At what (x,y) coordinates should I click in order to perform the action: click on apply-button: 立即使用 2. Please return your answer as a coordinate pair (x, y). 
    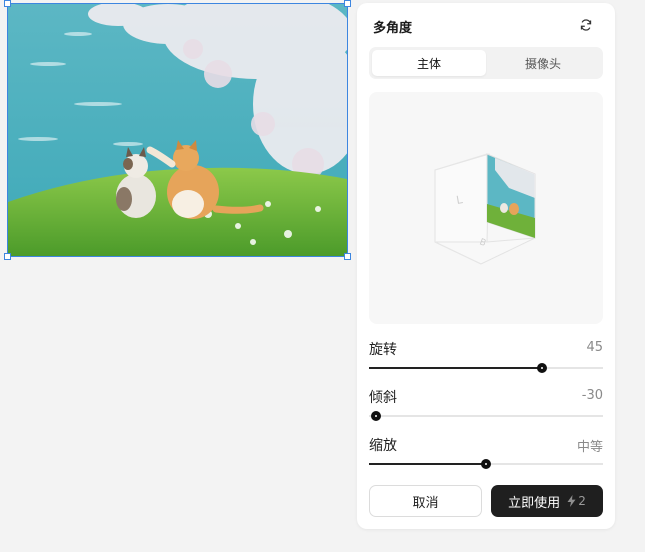
    Looking at the image, I should click on (547, 501).